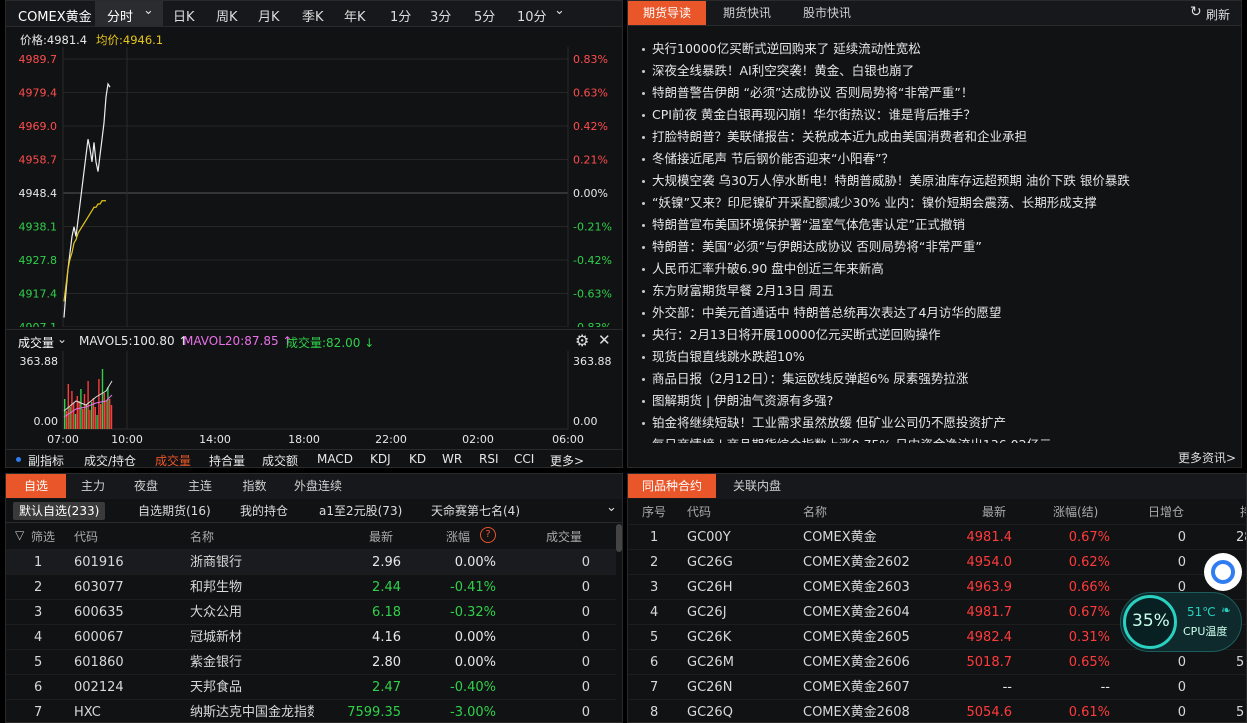 This screenshot has height=723, width=1247. I want to click on watch-tab-4: 指数, so click(254, 486).